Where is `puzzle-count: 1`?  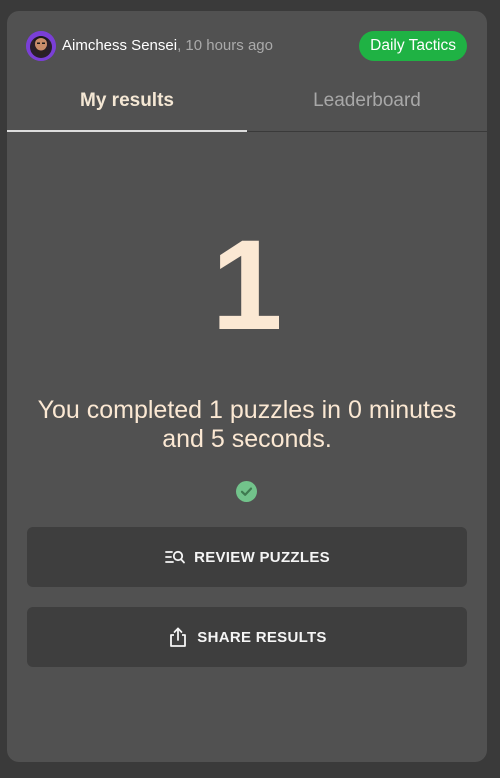
puzzle-count: 1 is located at coordinates (247, 285).